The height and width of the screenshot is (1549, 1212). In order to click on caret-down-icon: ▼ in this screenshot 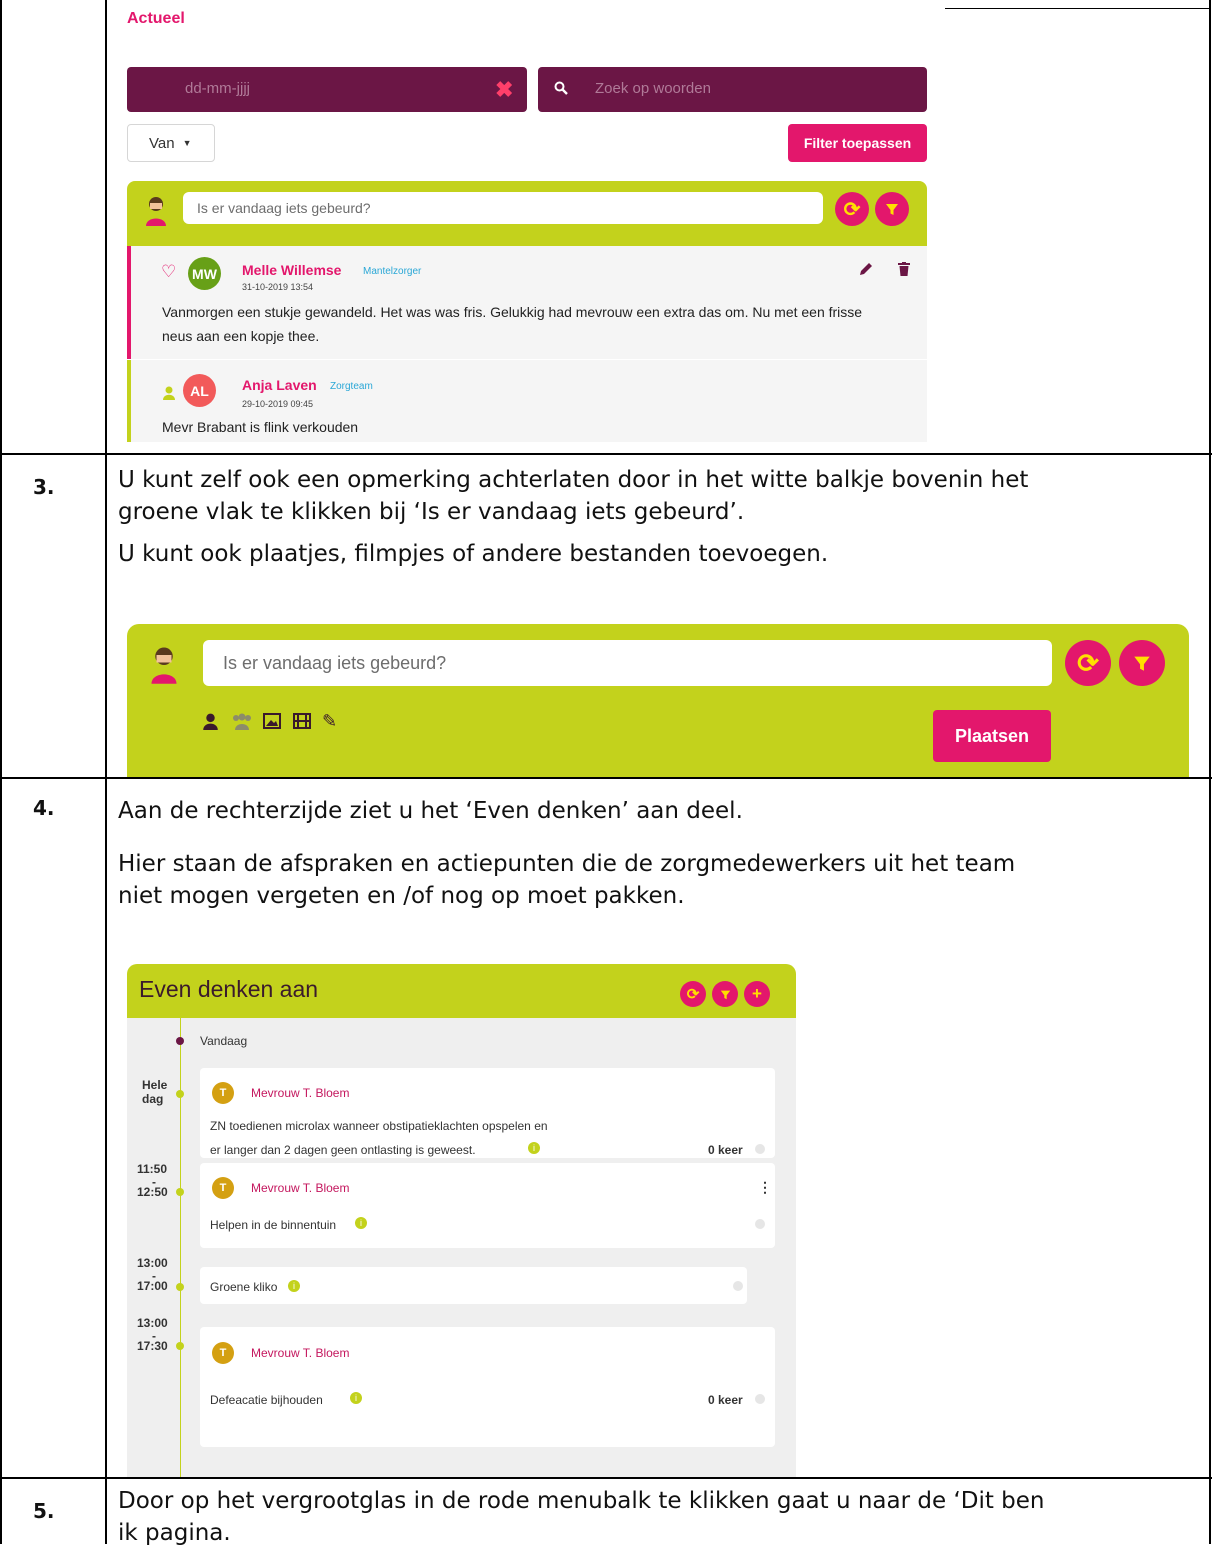, I will do `click(187, 143)`.